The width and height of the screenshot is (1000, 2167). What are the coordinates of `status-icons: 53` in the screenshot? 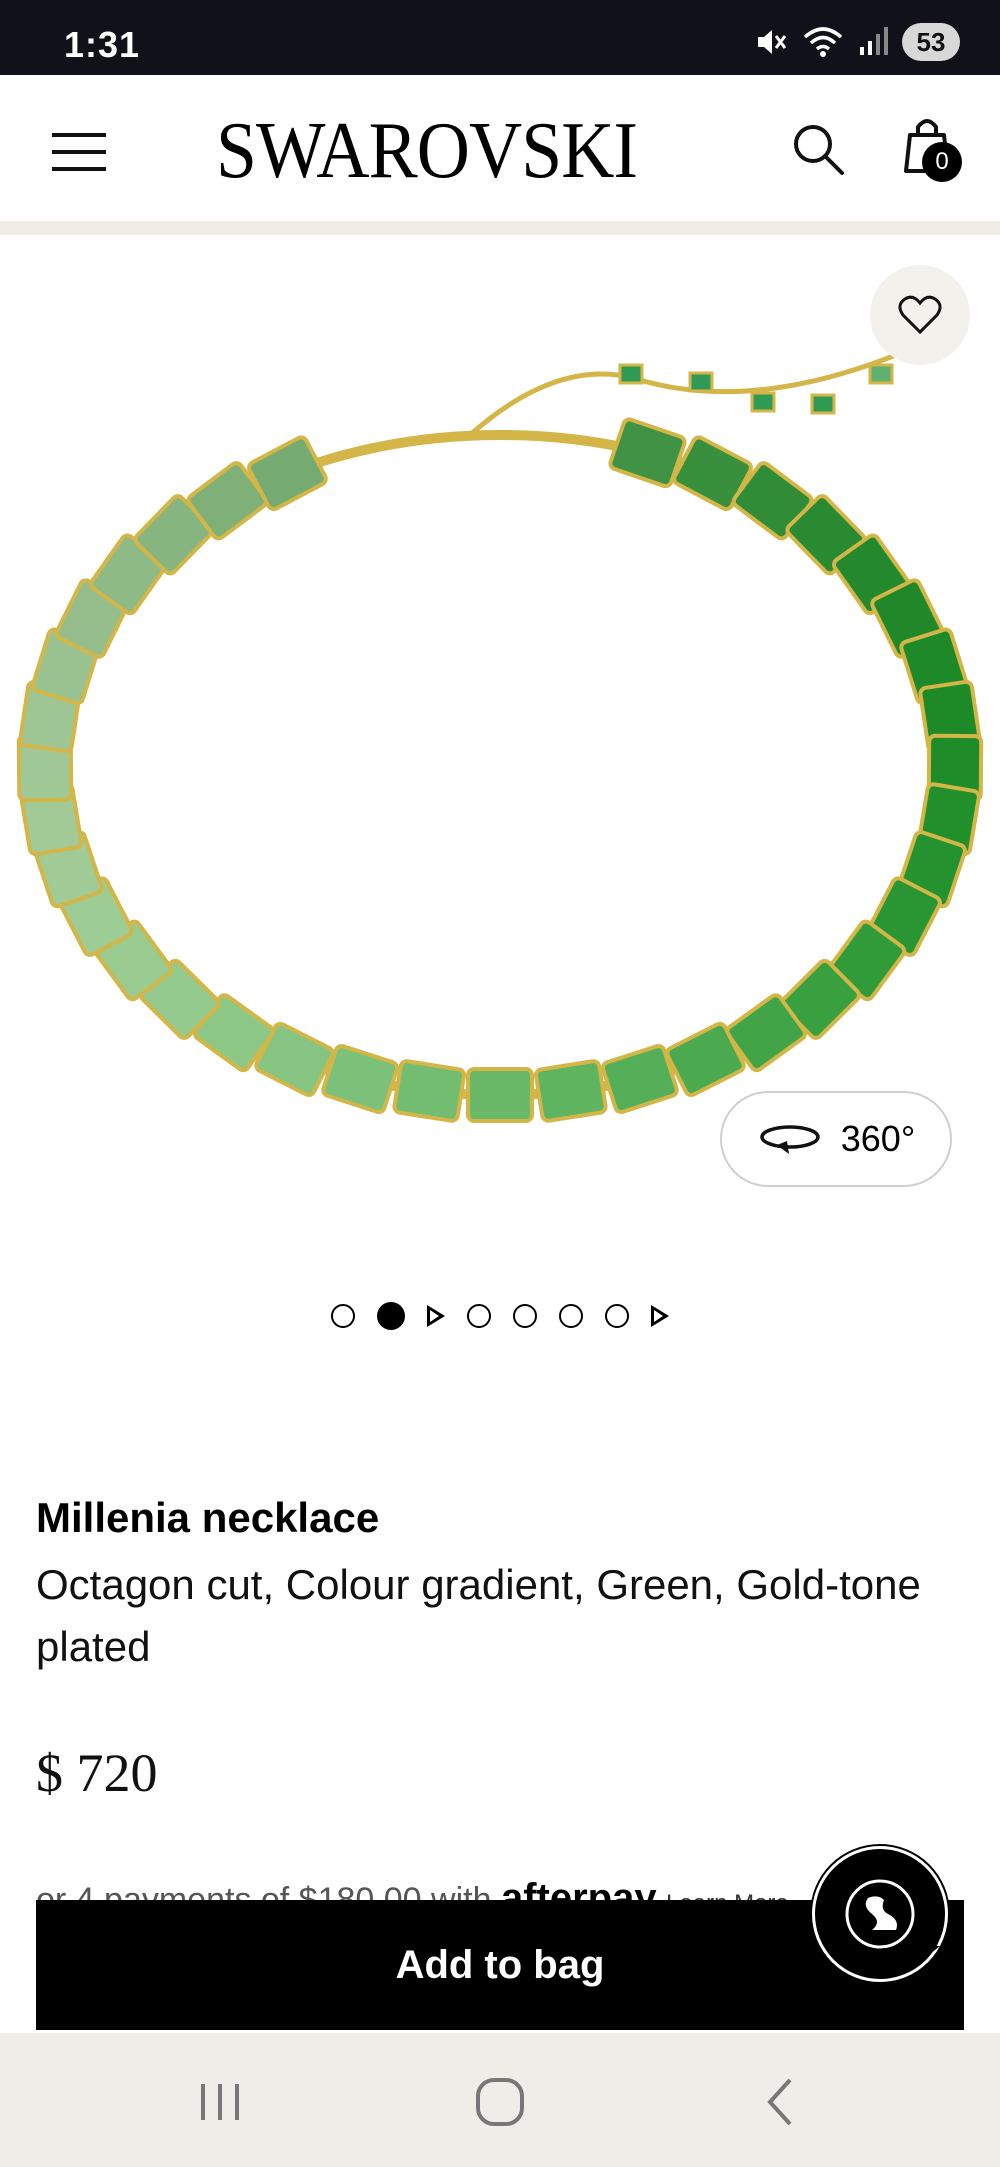 It's located at (857, 42).